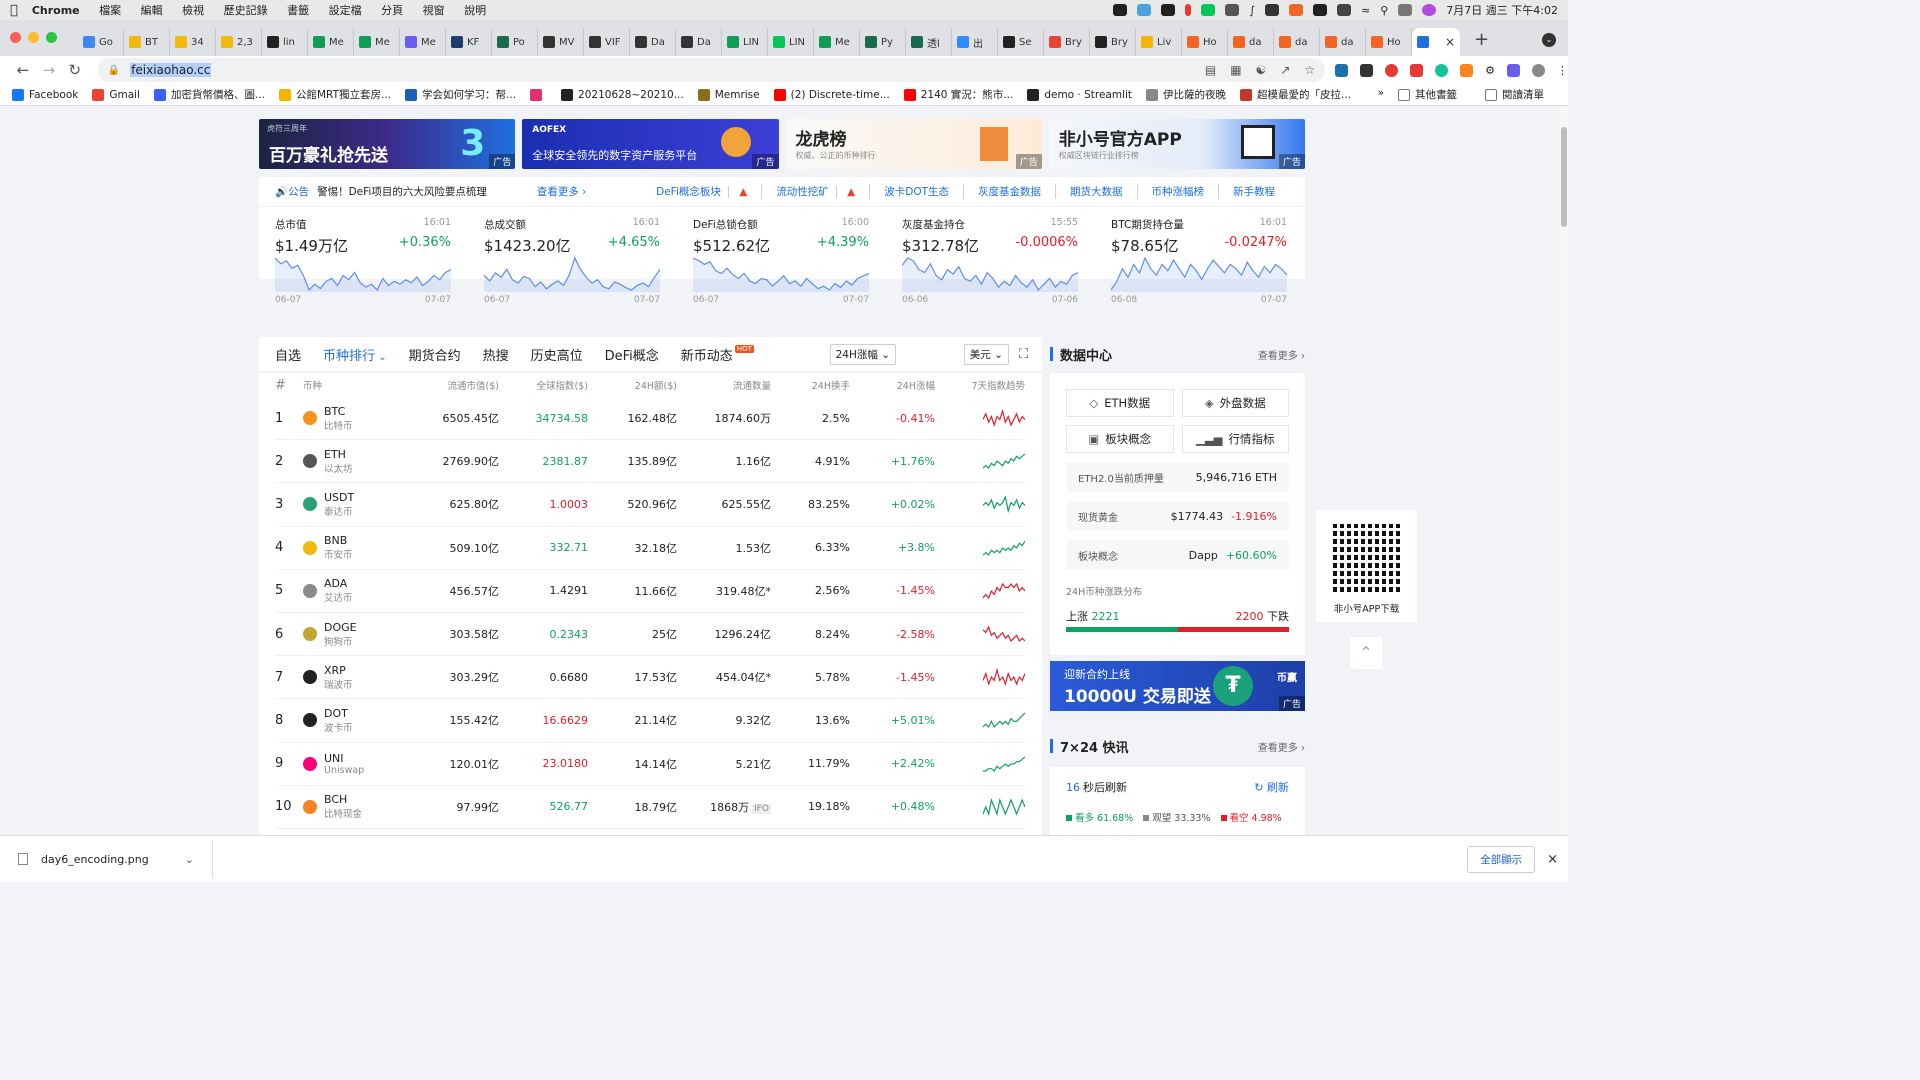 This screenshot has height=1080, width=1920. I want to click on back-button: ←, so click(23, 70).